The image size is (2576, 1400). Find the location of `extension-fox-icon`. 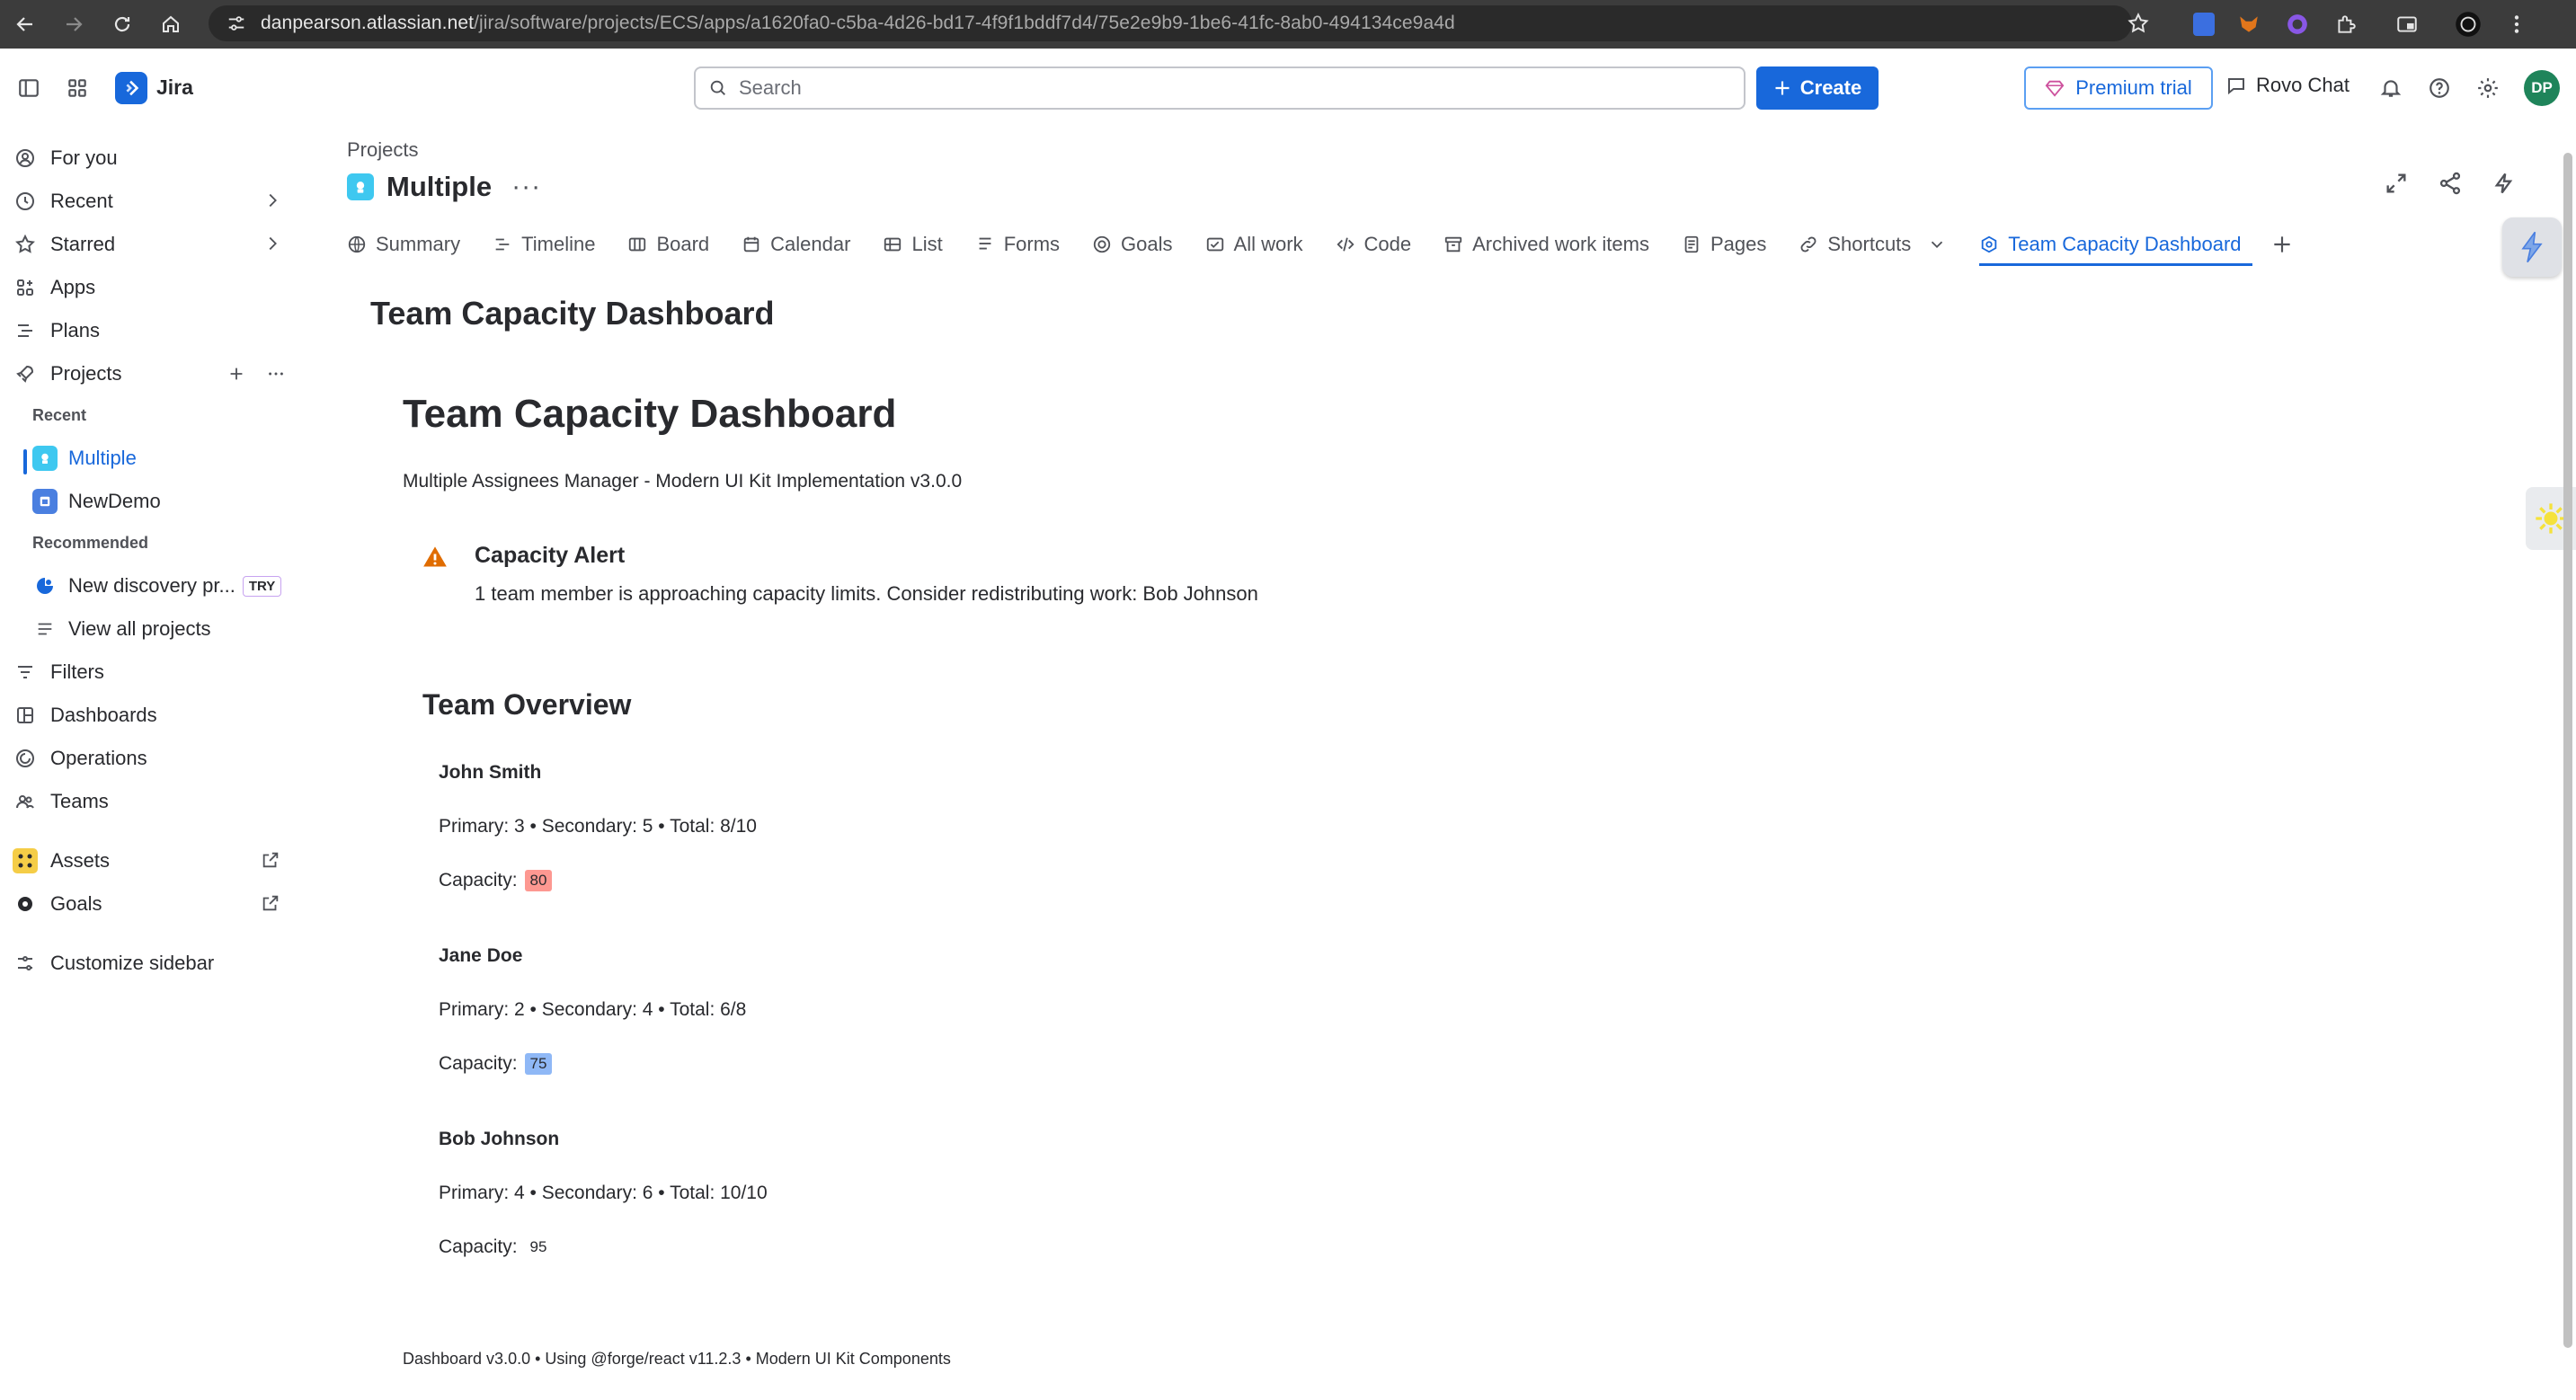

extension-fox-icon is located at coordinates (2248, 24).